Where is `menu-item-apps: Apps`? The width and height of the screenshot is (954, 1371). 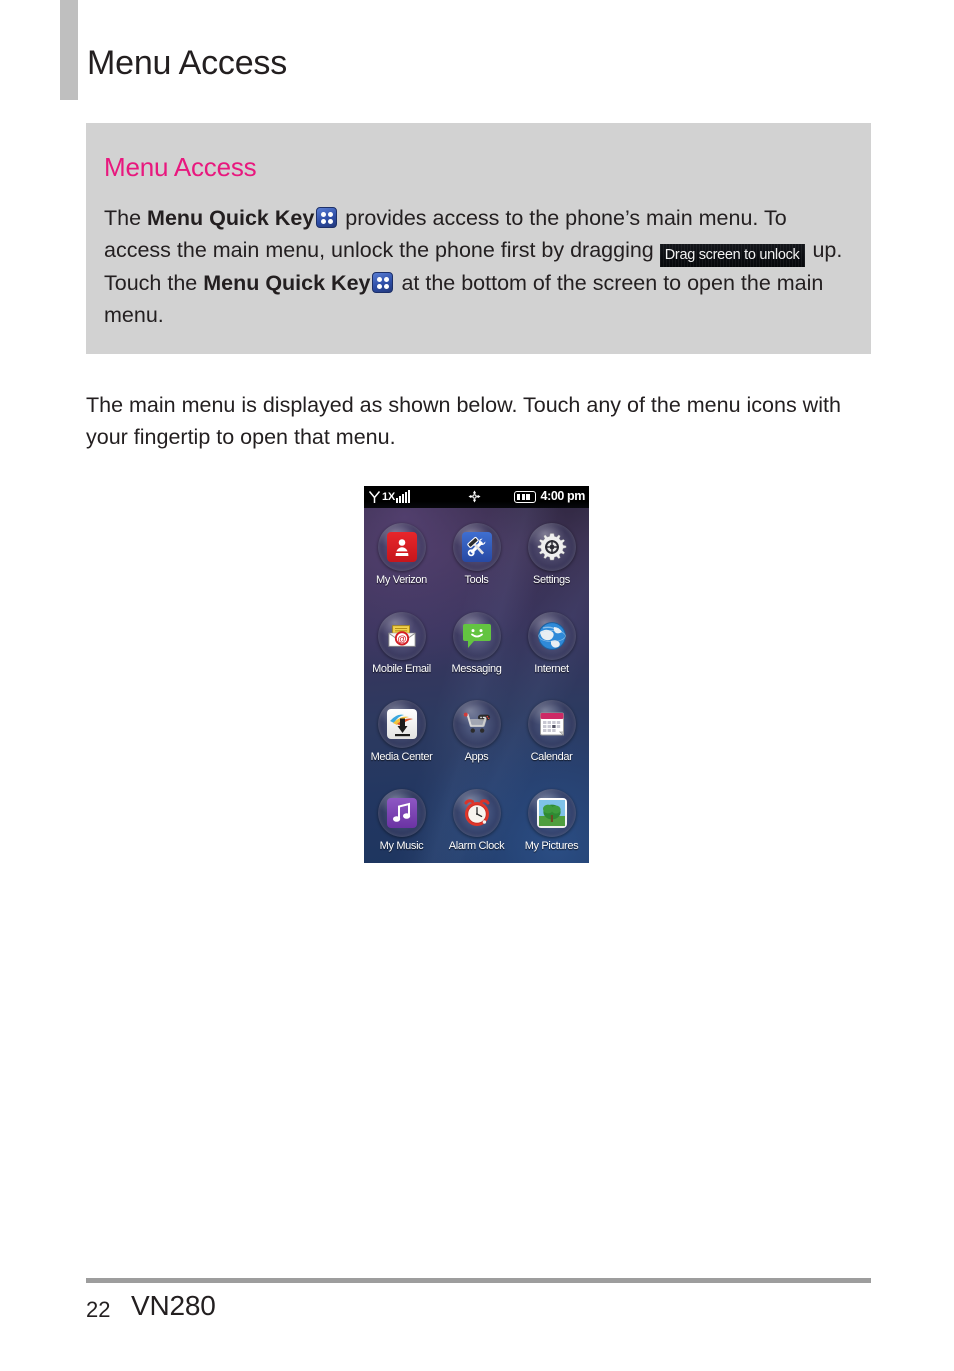
menu-item-apps: Apps is located at coordinates (476, 730).